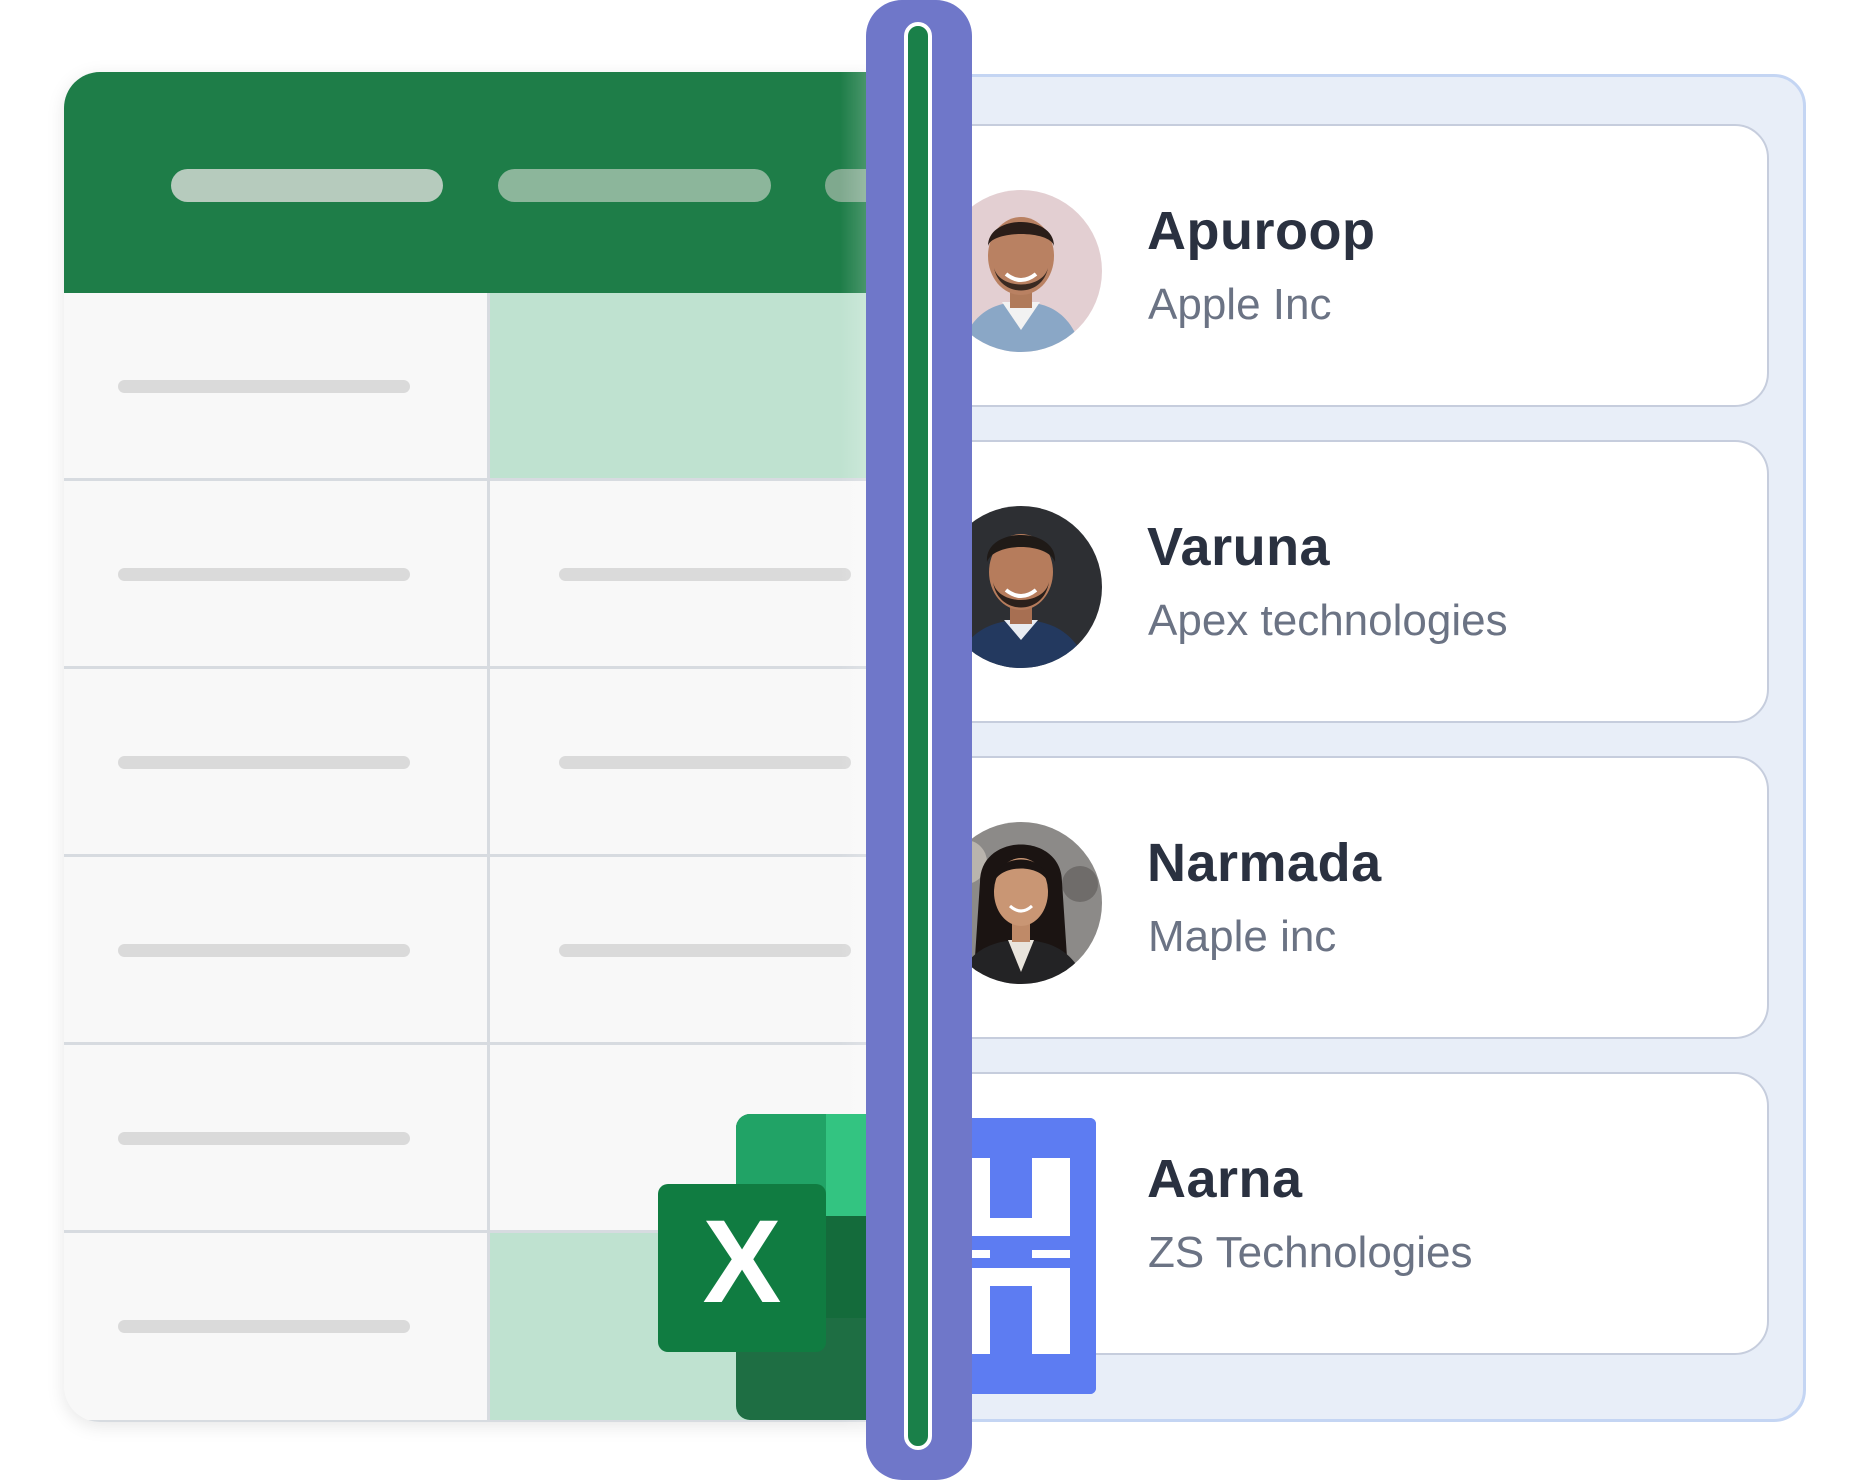  What do you see at coordinates (1239, 547) in the screenshot?
I see `contact-name: Varuna` at bounding box center [1239, 547].